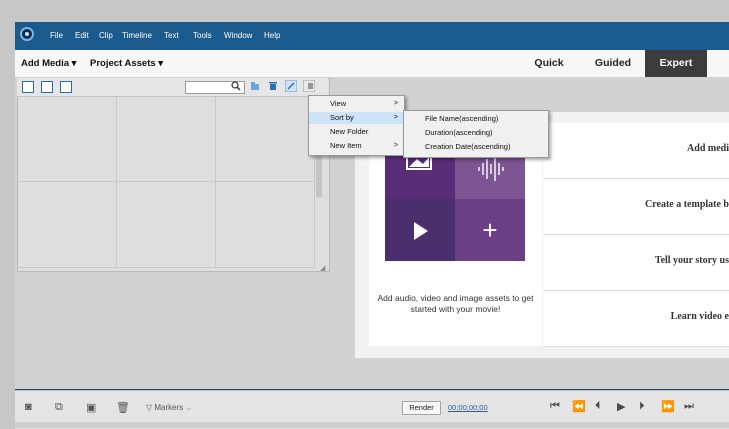 This screenshot has height=429, width=729. What do you see at coordinates (636, 207) in the screenshot?
I see `welcome-list-item: Create a template b` at bounding box center [636, 207].